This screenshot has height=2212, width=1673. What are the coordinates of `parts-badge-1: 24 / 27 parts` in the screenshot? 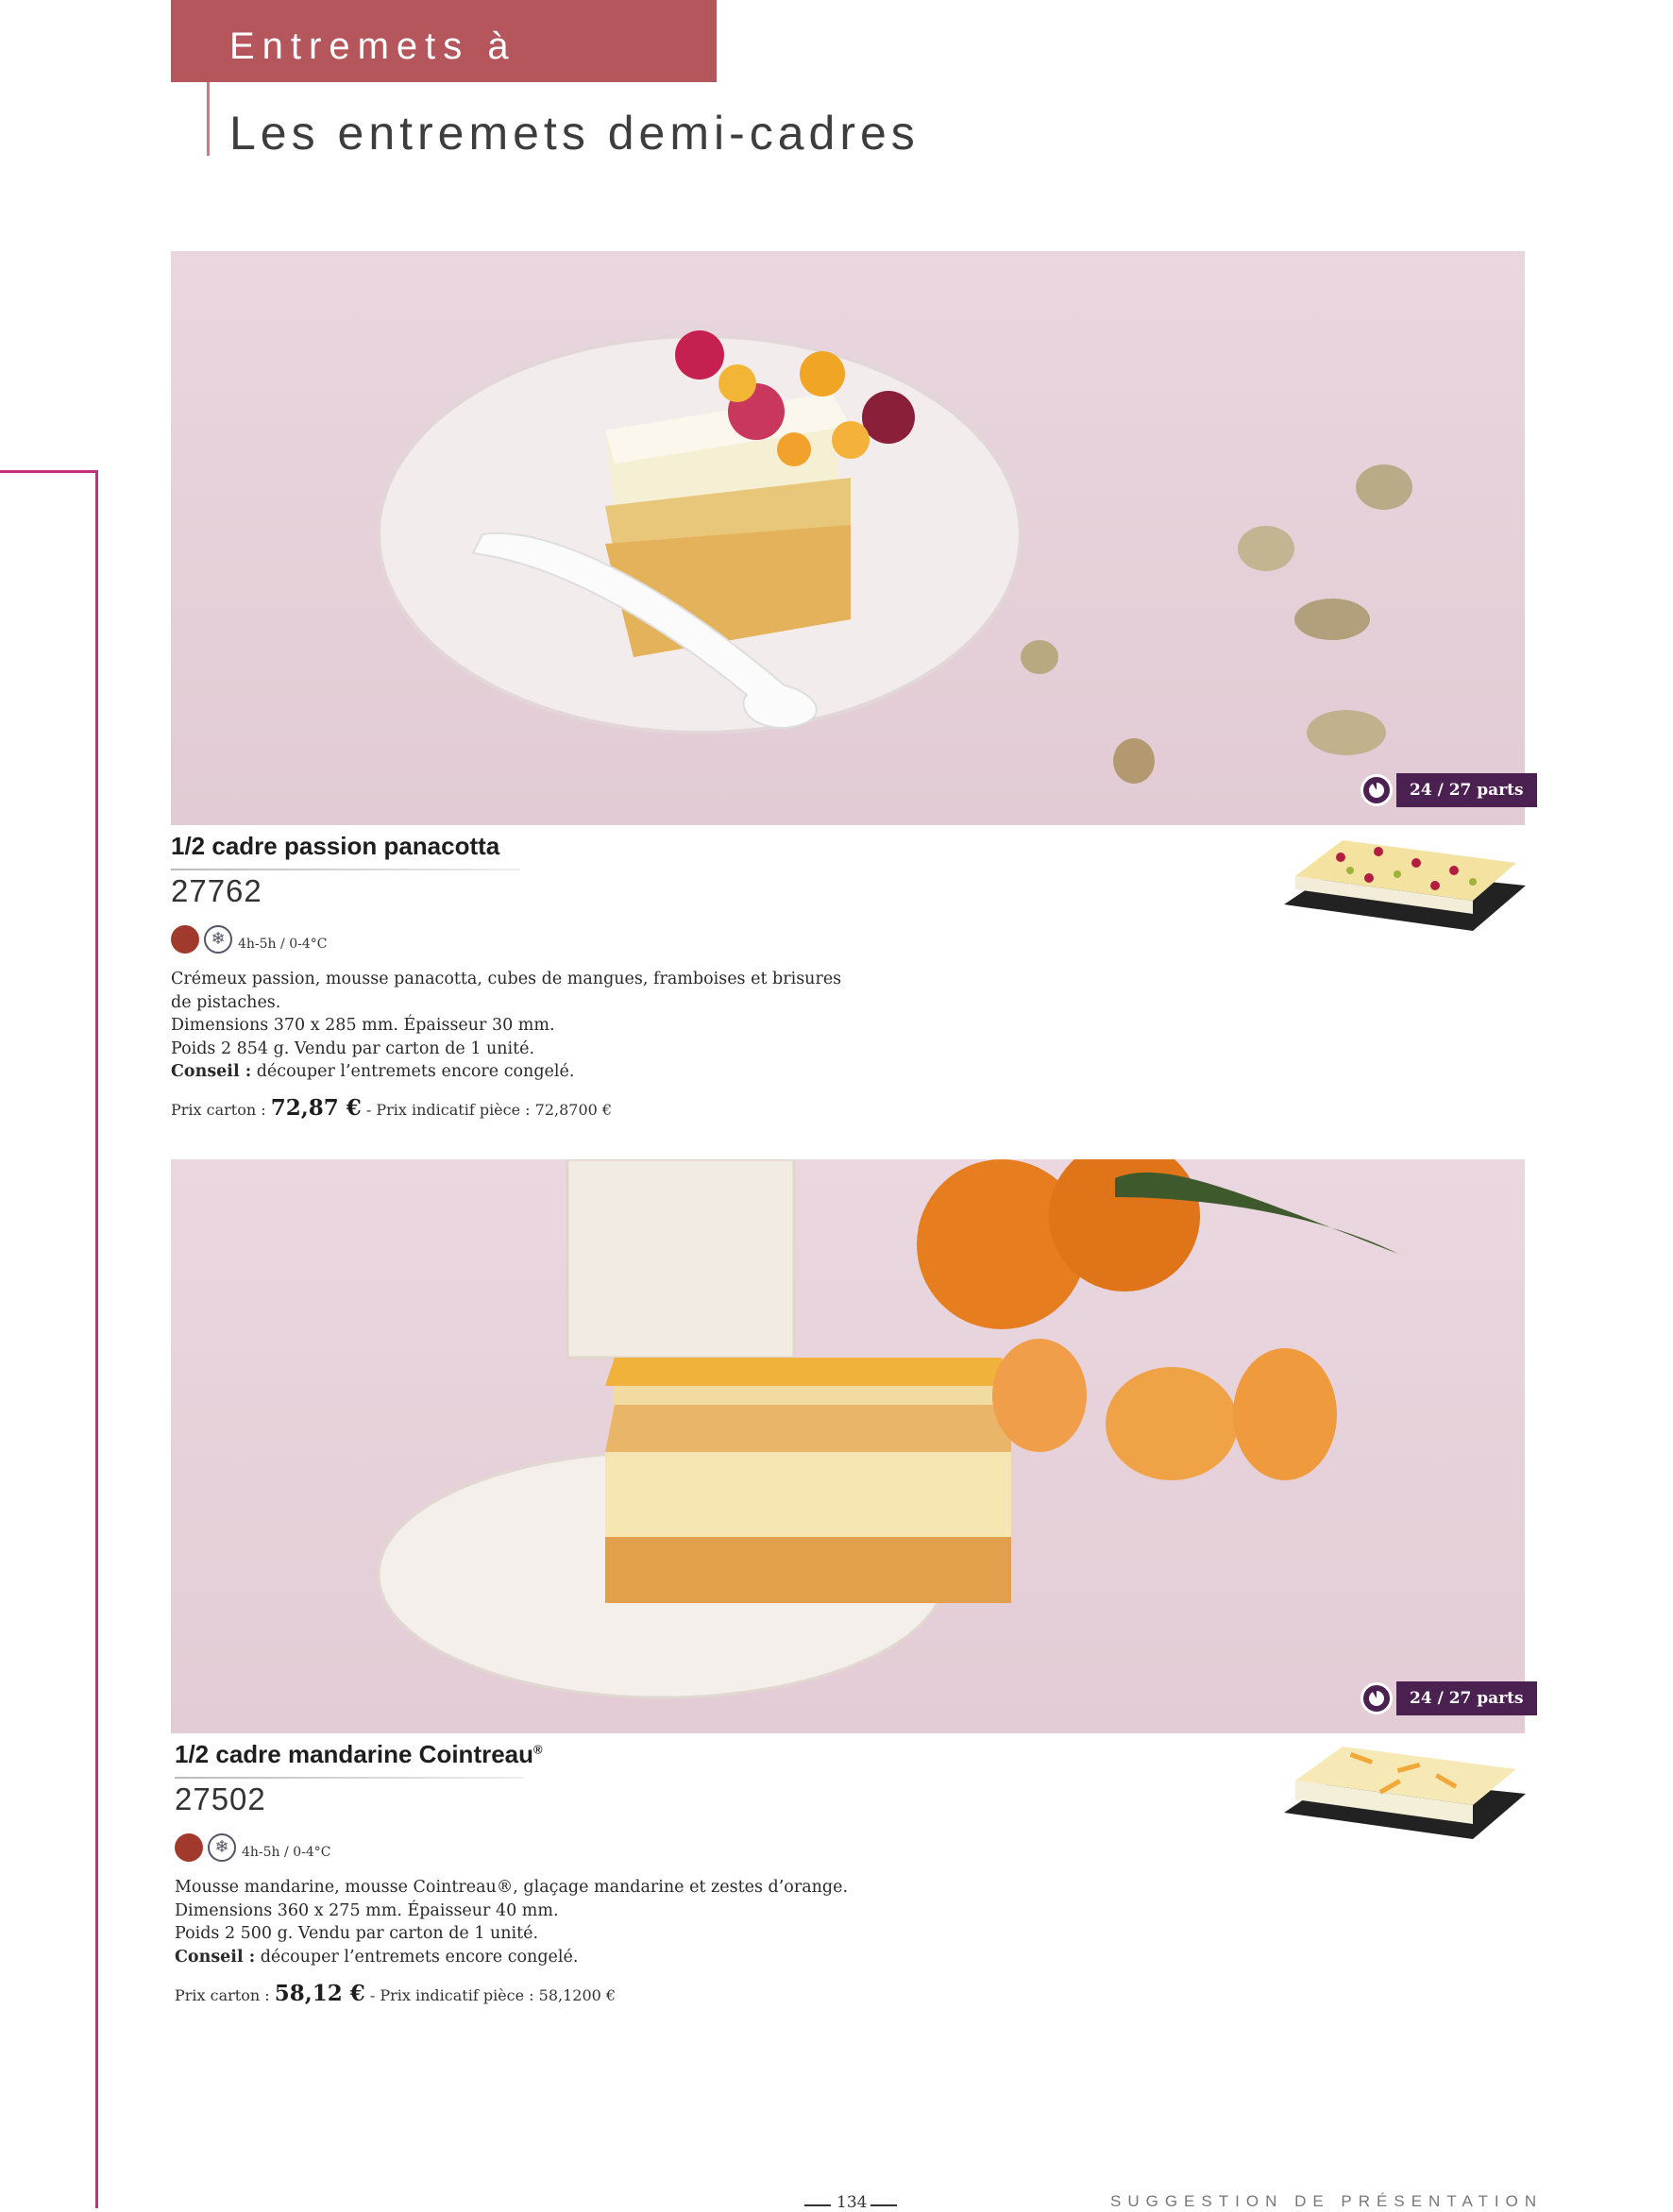 It's located at (1448, 790).